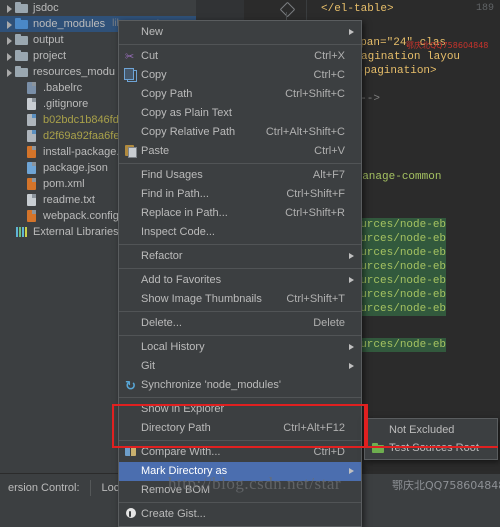  What do you see at coordinates (365, 426) in the screenshot?
I see `annotation-connector-vertical` at bounding box center [365, 426].